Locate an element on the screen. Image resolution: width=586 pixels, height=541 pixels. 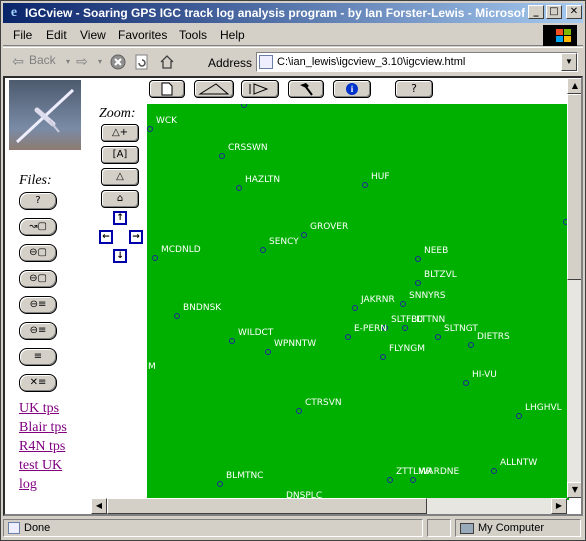
save-file-button: ⊖▢ is located at coordinates (38, 279).